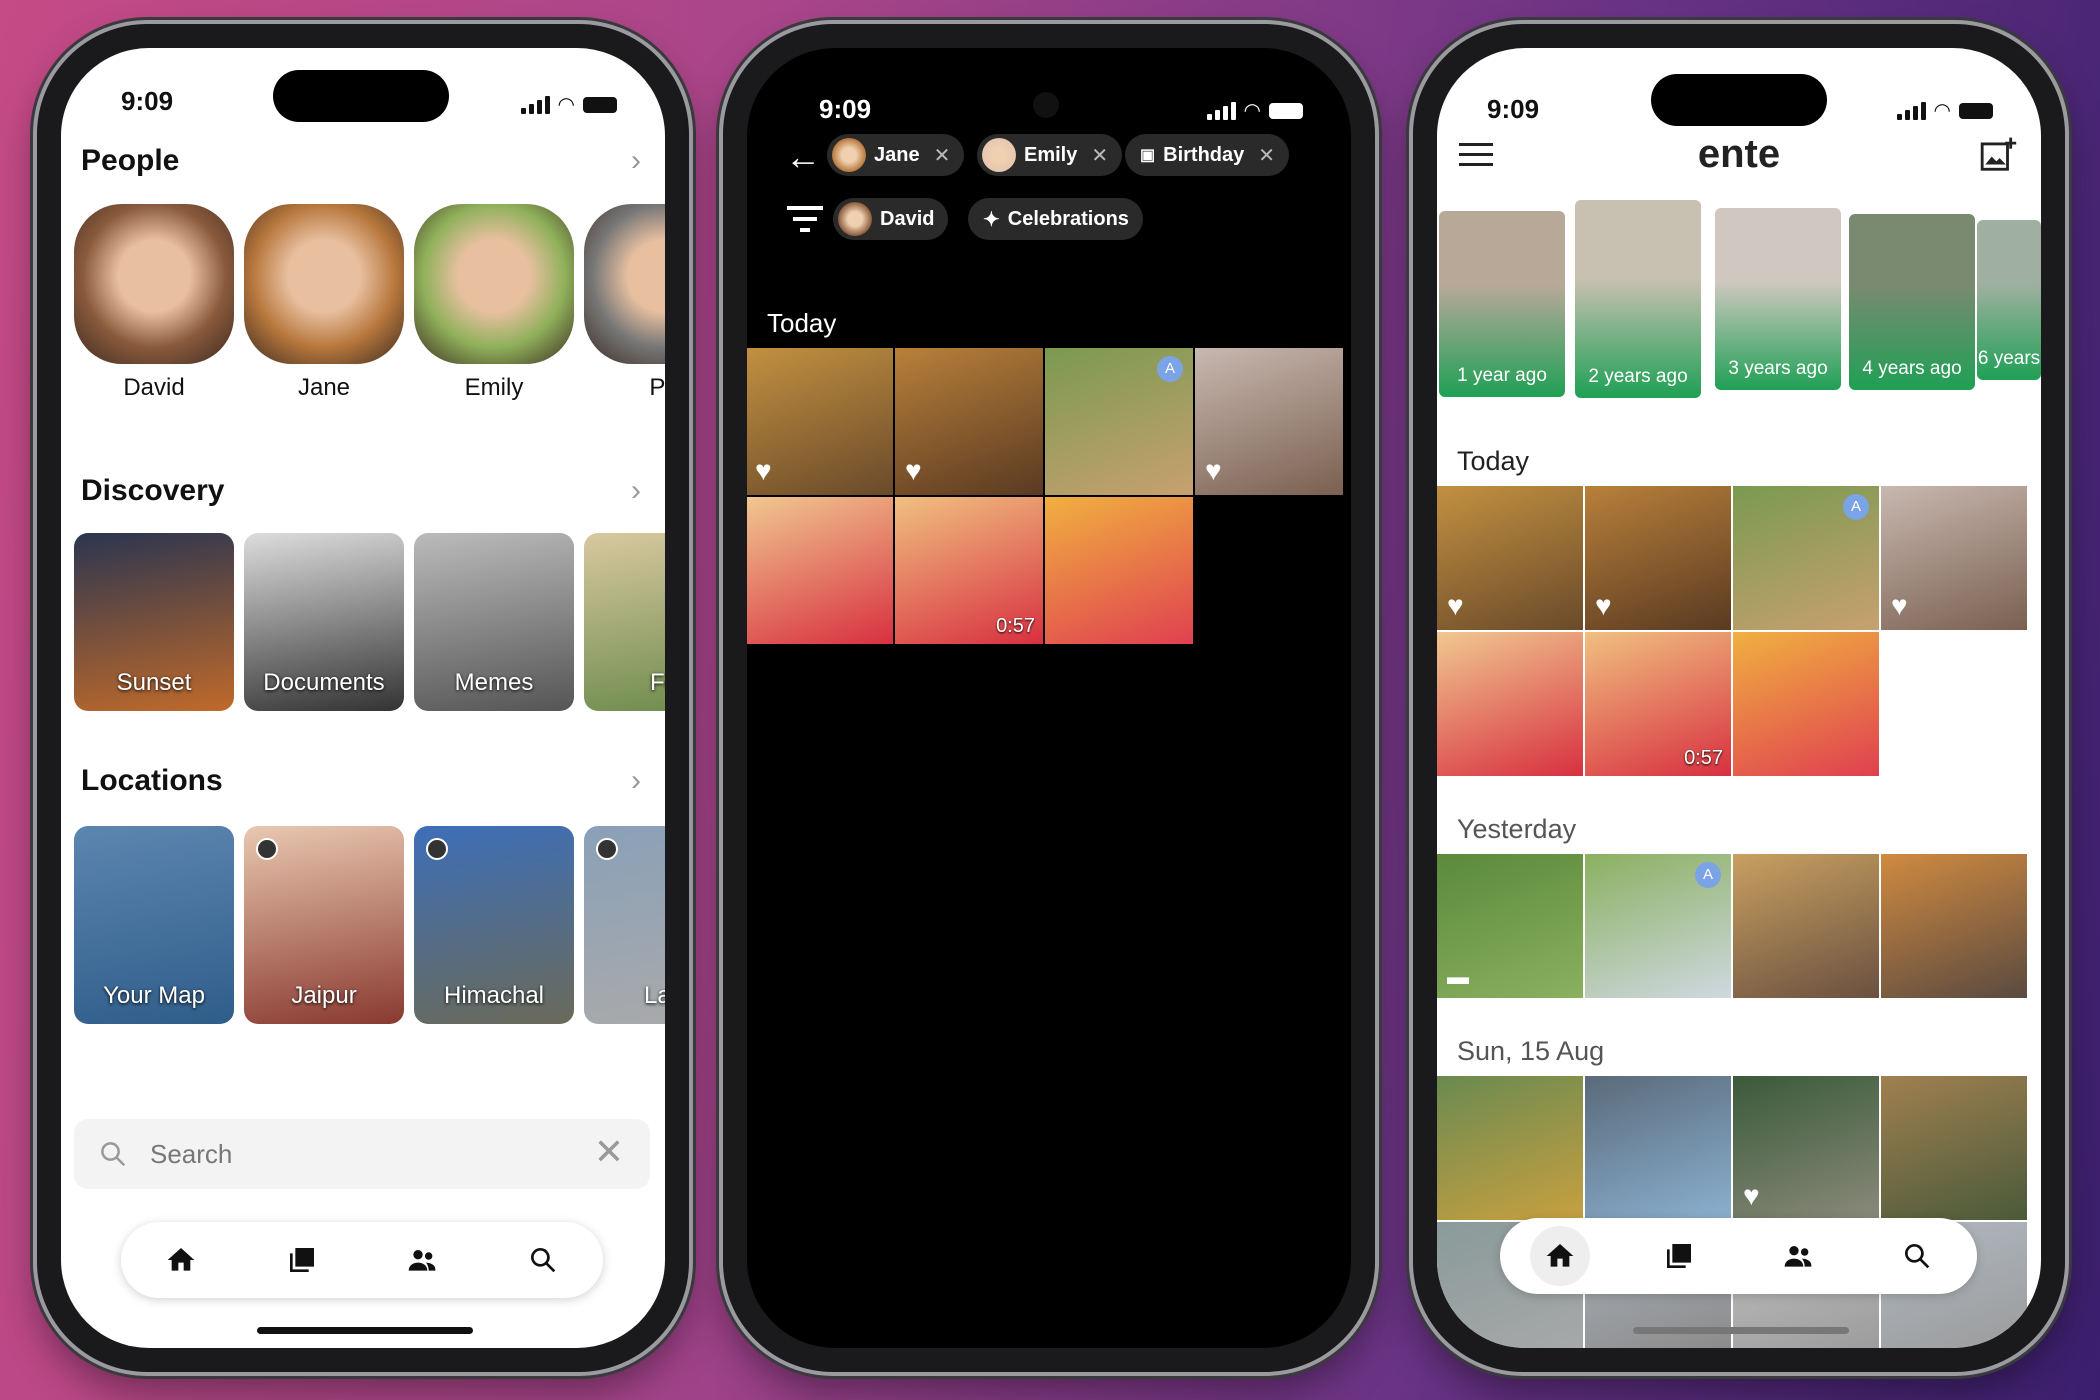 Image resolution: width=2100 pixels, height=1400 pixels. Describe the element at coordinates (154, 925) in the screenshot. I see `location-tile: Your Map` at that location.